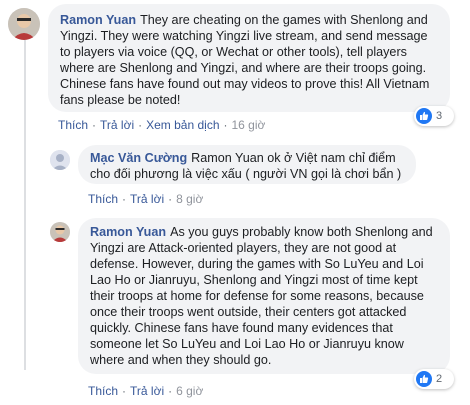 The image size is (470, 405). I want to click on reaction-count: 2, so click(439, 379).